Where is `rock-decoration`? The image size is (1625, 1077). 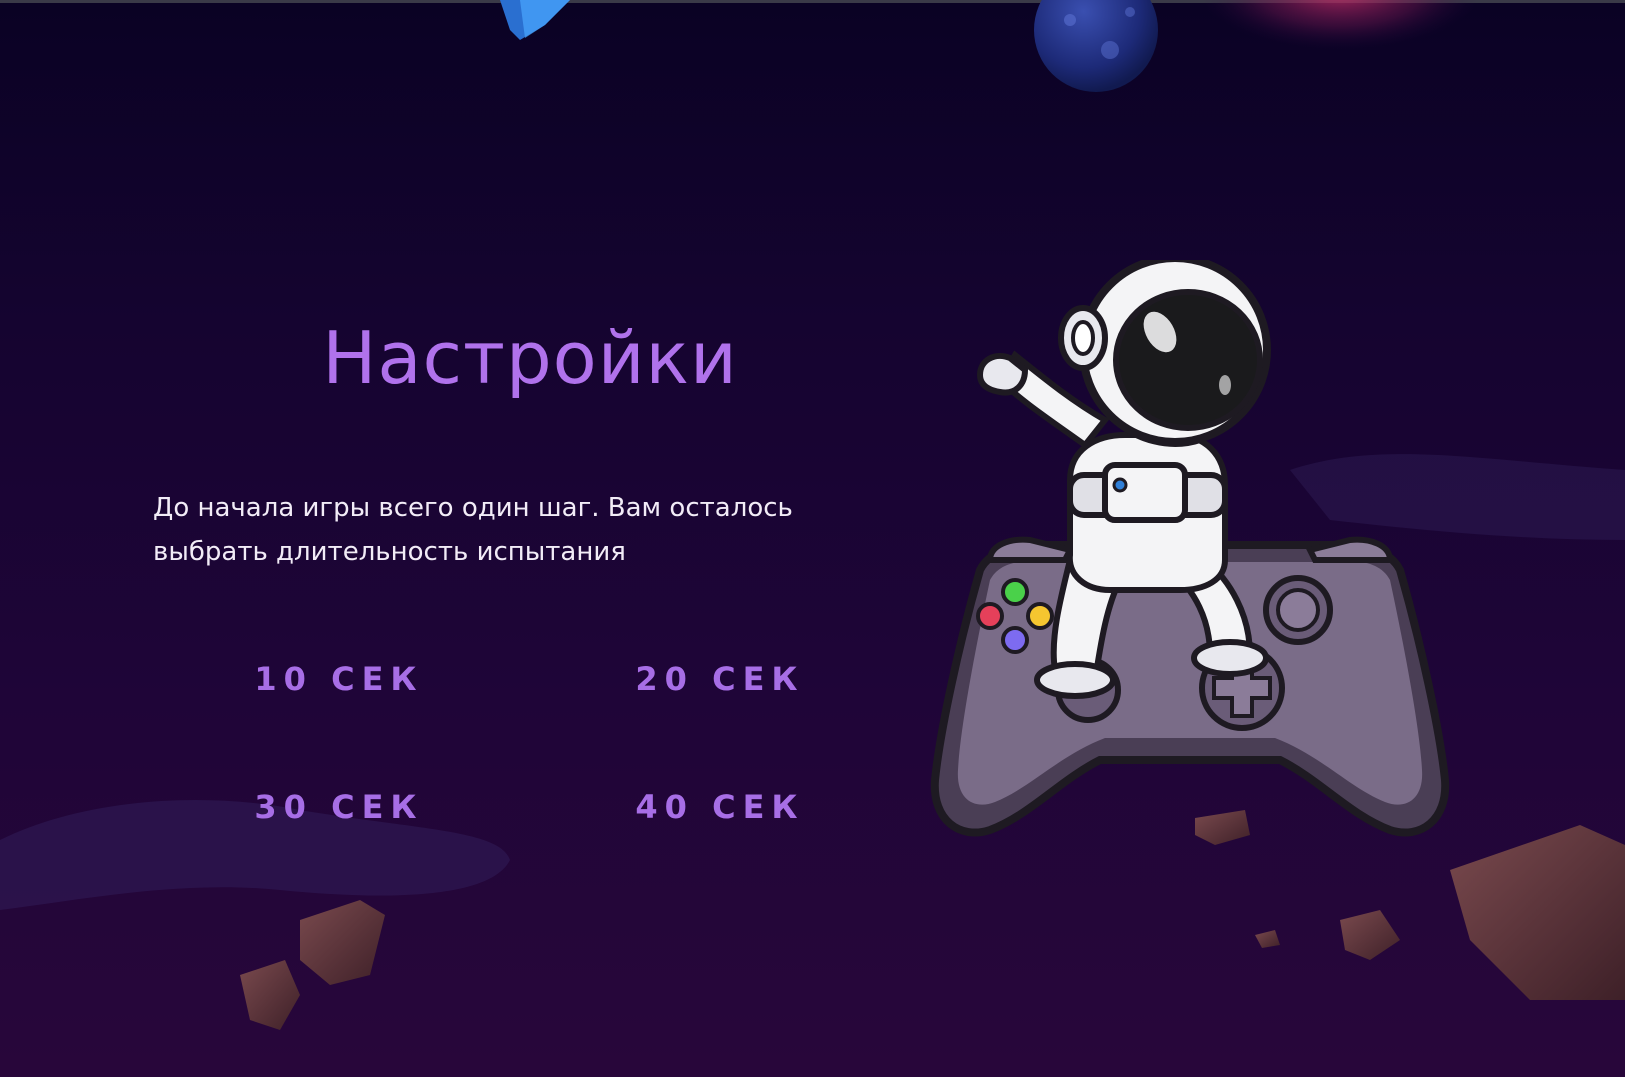 rock-decoration is located at coordinates (342, 942).